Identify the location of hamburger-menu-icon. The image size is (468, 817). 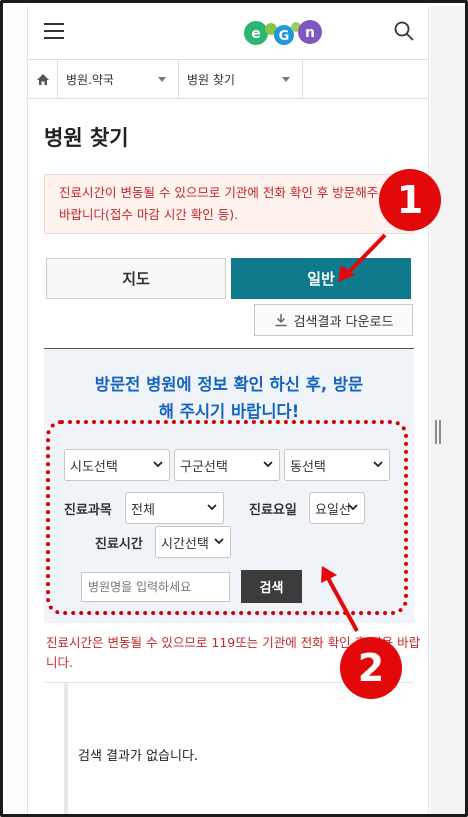
(54, 31).